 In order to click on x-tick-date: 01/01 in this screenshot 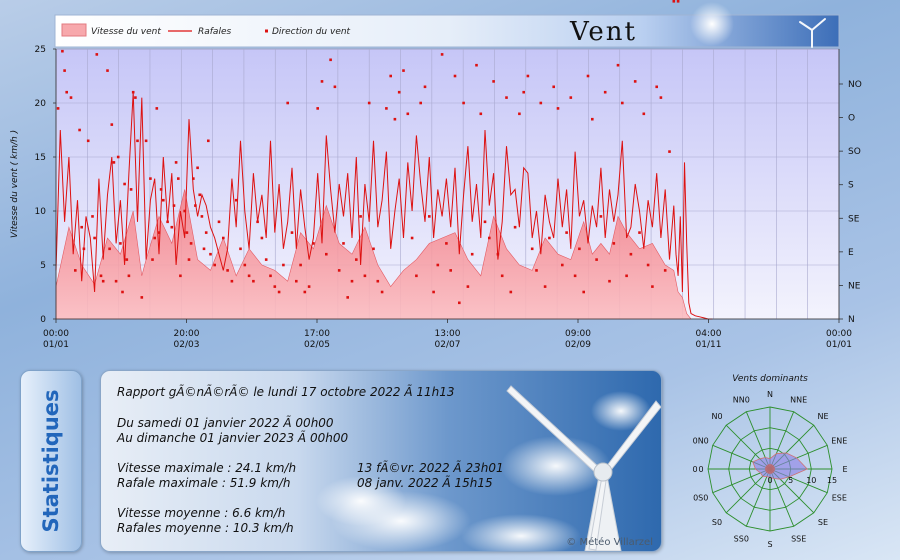, I will do `click(839, 345)`.